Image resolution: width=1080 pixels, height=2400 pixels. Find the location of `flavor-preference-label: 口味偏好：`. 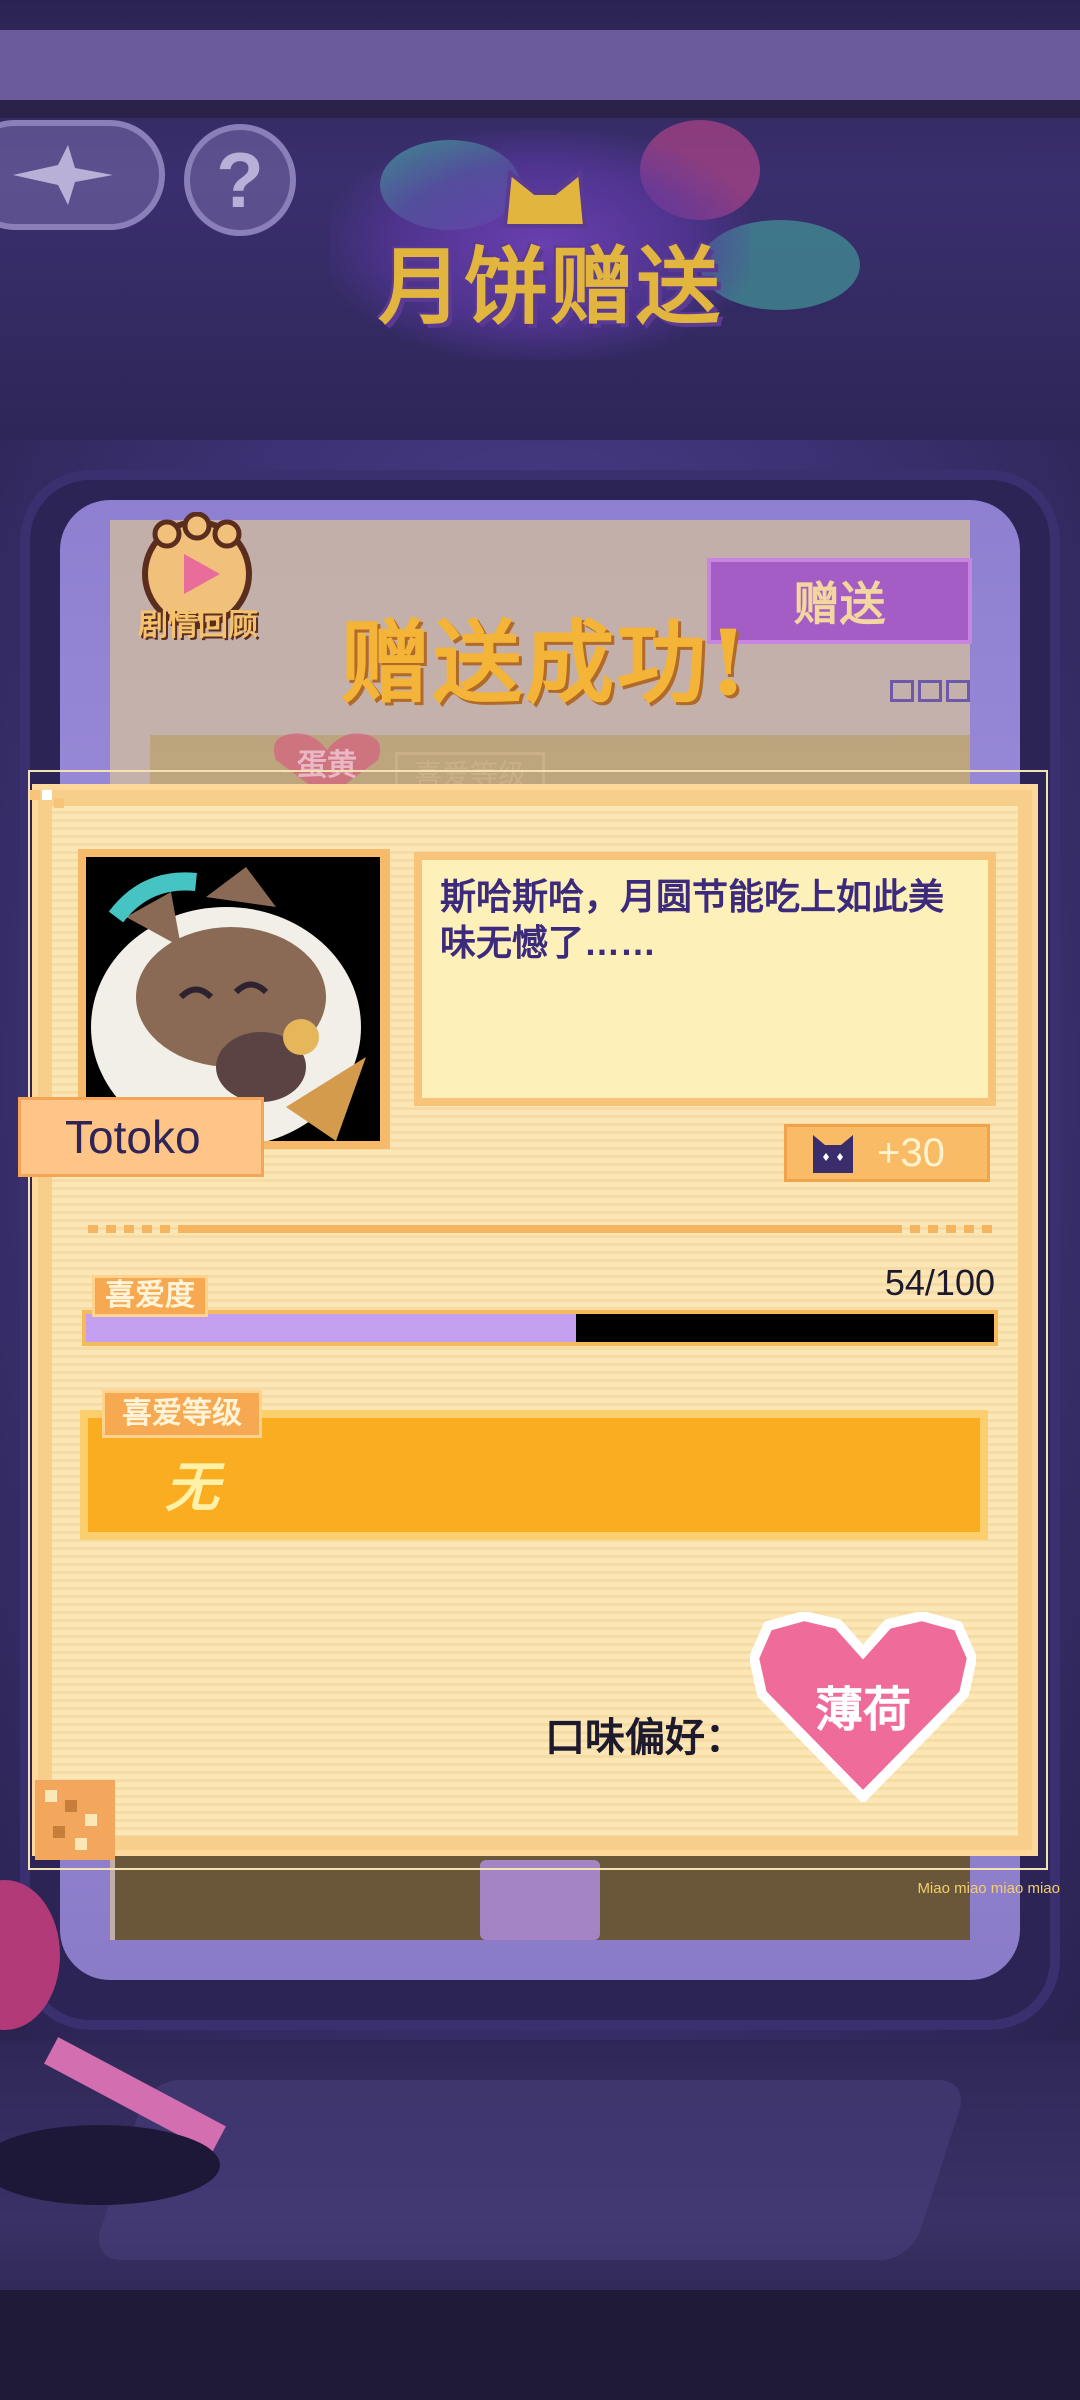

flavor-preference-label: 口味偏好： is located at coordinates (645, 1738).